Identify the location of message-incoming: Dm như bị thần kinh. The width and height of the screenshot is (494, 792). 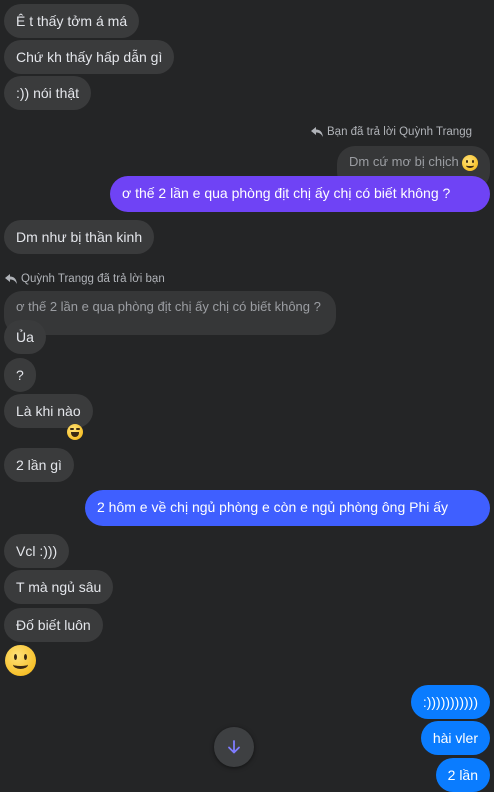
(79, 237).